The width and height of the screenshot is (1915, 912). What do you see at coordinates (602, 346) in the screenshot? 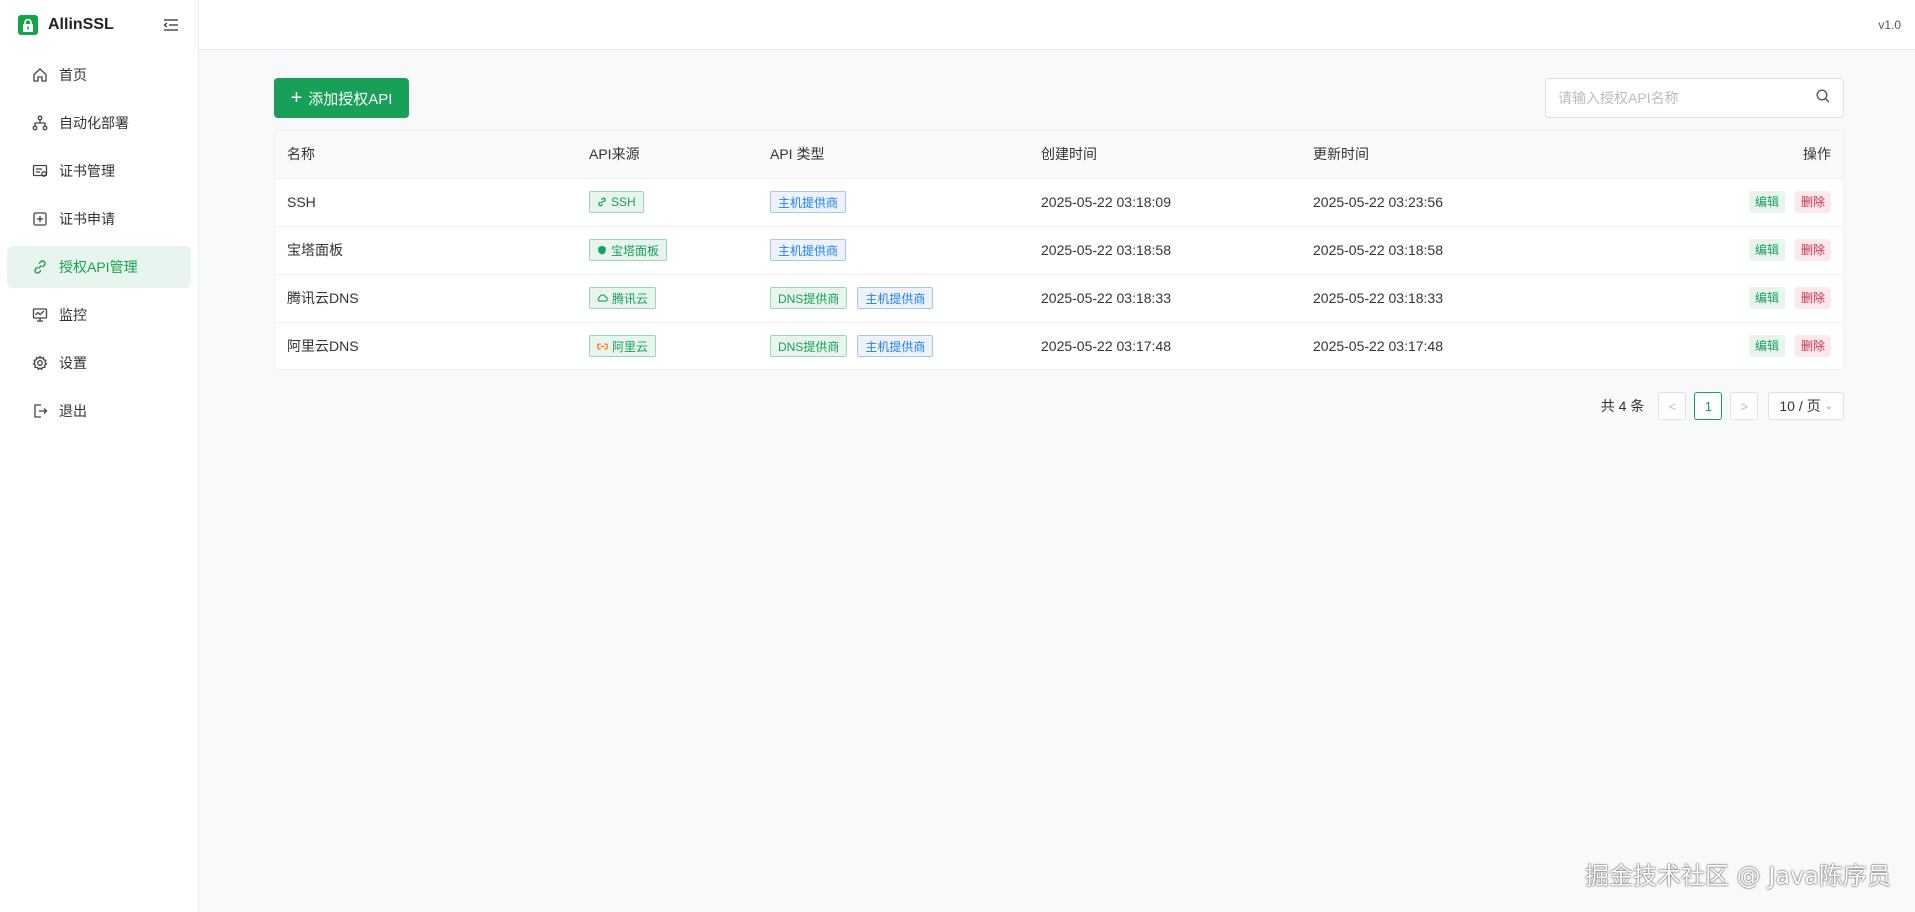
I see `aliyun-icon` at bounding box center [602, 346].